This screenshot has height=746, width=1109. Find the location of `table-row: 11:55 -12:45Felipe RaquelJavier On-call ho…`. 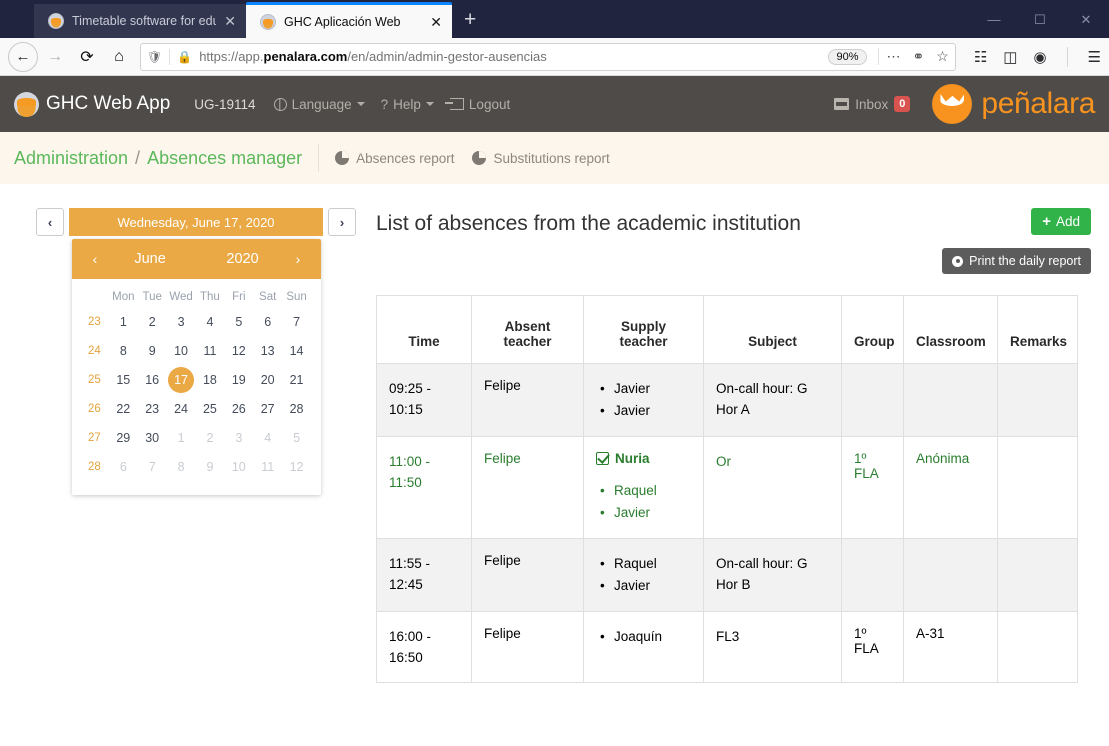

table-row: 11:55 -12:45Felipe RaquelJavier On-call ho… is located at coordinates (727, 575).